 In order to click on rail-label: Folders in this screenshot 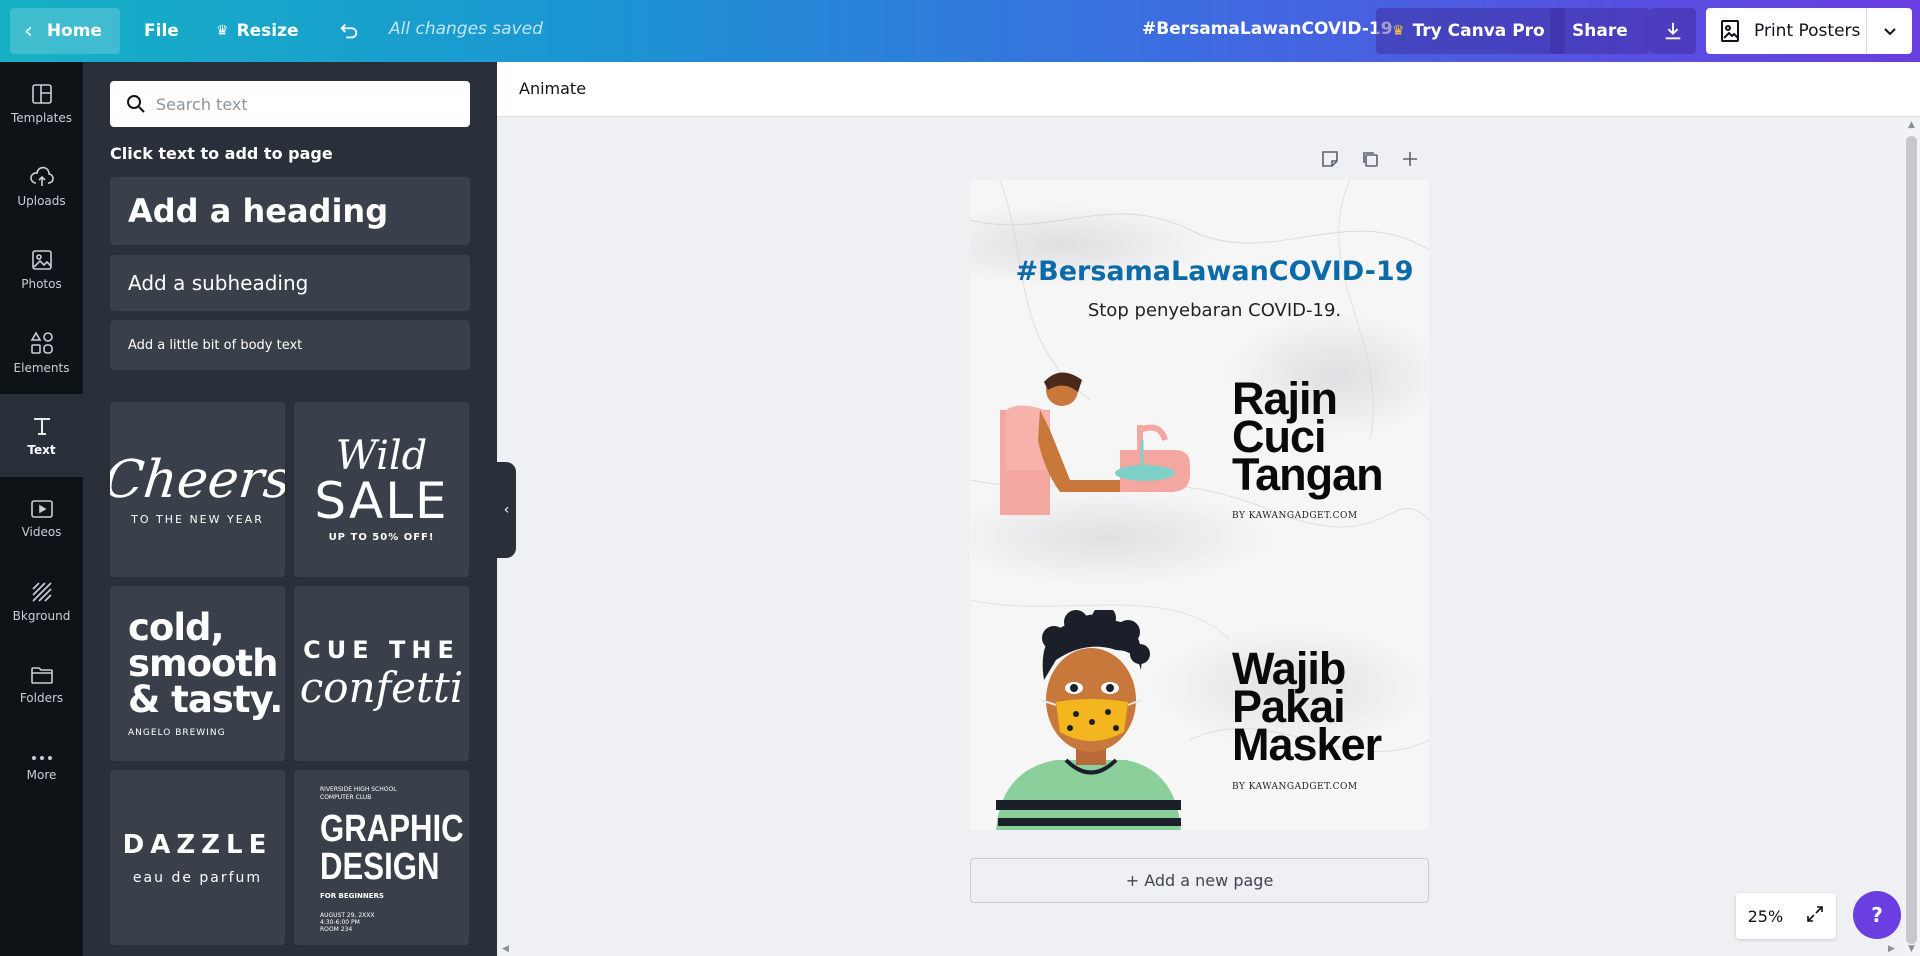, I will do `click(41, 697)`.